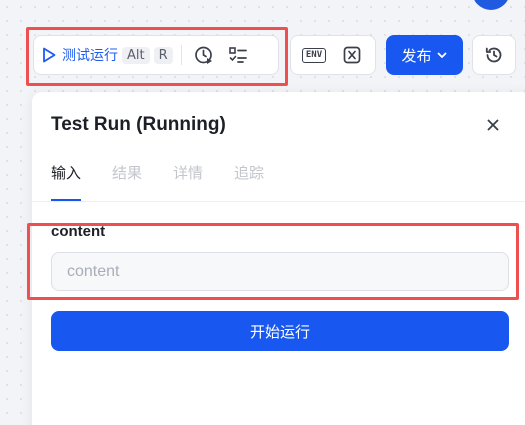 Image resolution: width=525 pixels, height=425 pixels. I want to click on panel-title: Test Run (Running), so click(138, 124).